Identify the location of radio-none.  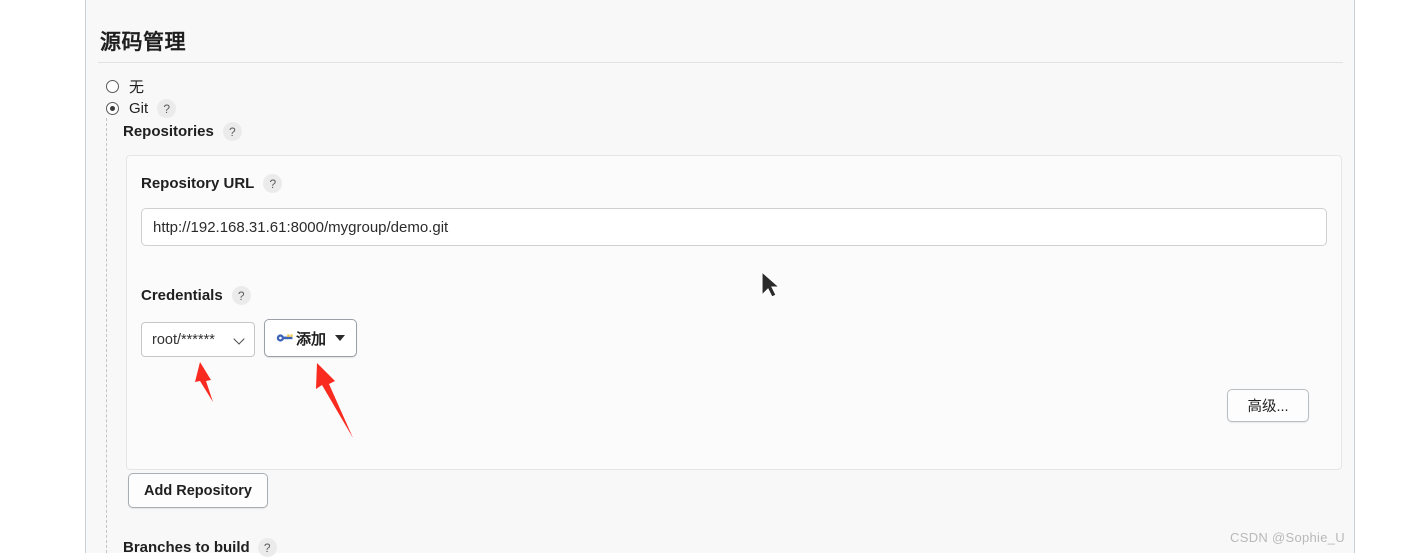
(112, 86).